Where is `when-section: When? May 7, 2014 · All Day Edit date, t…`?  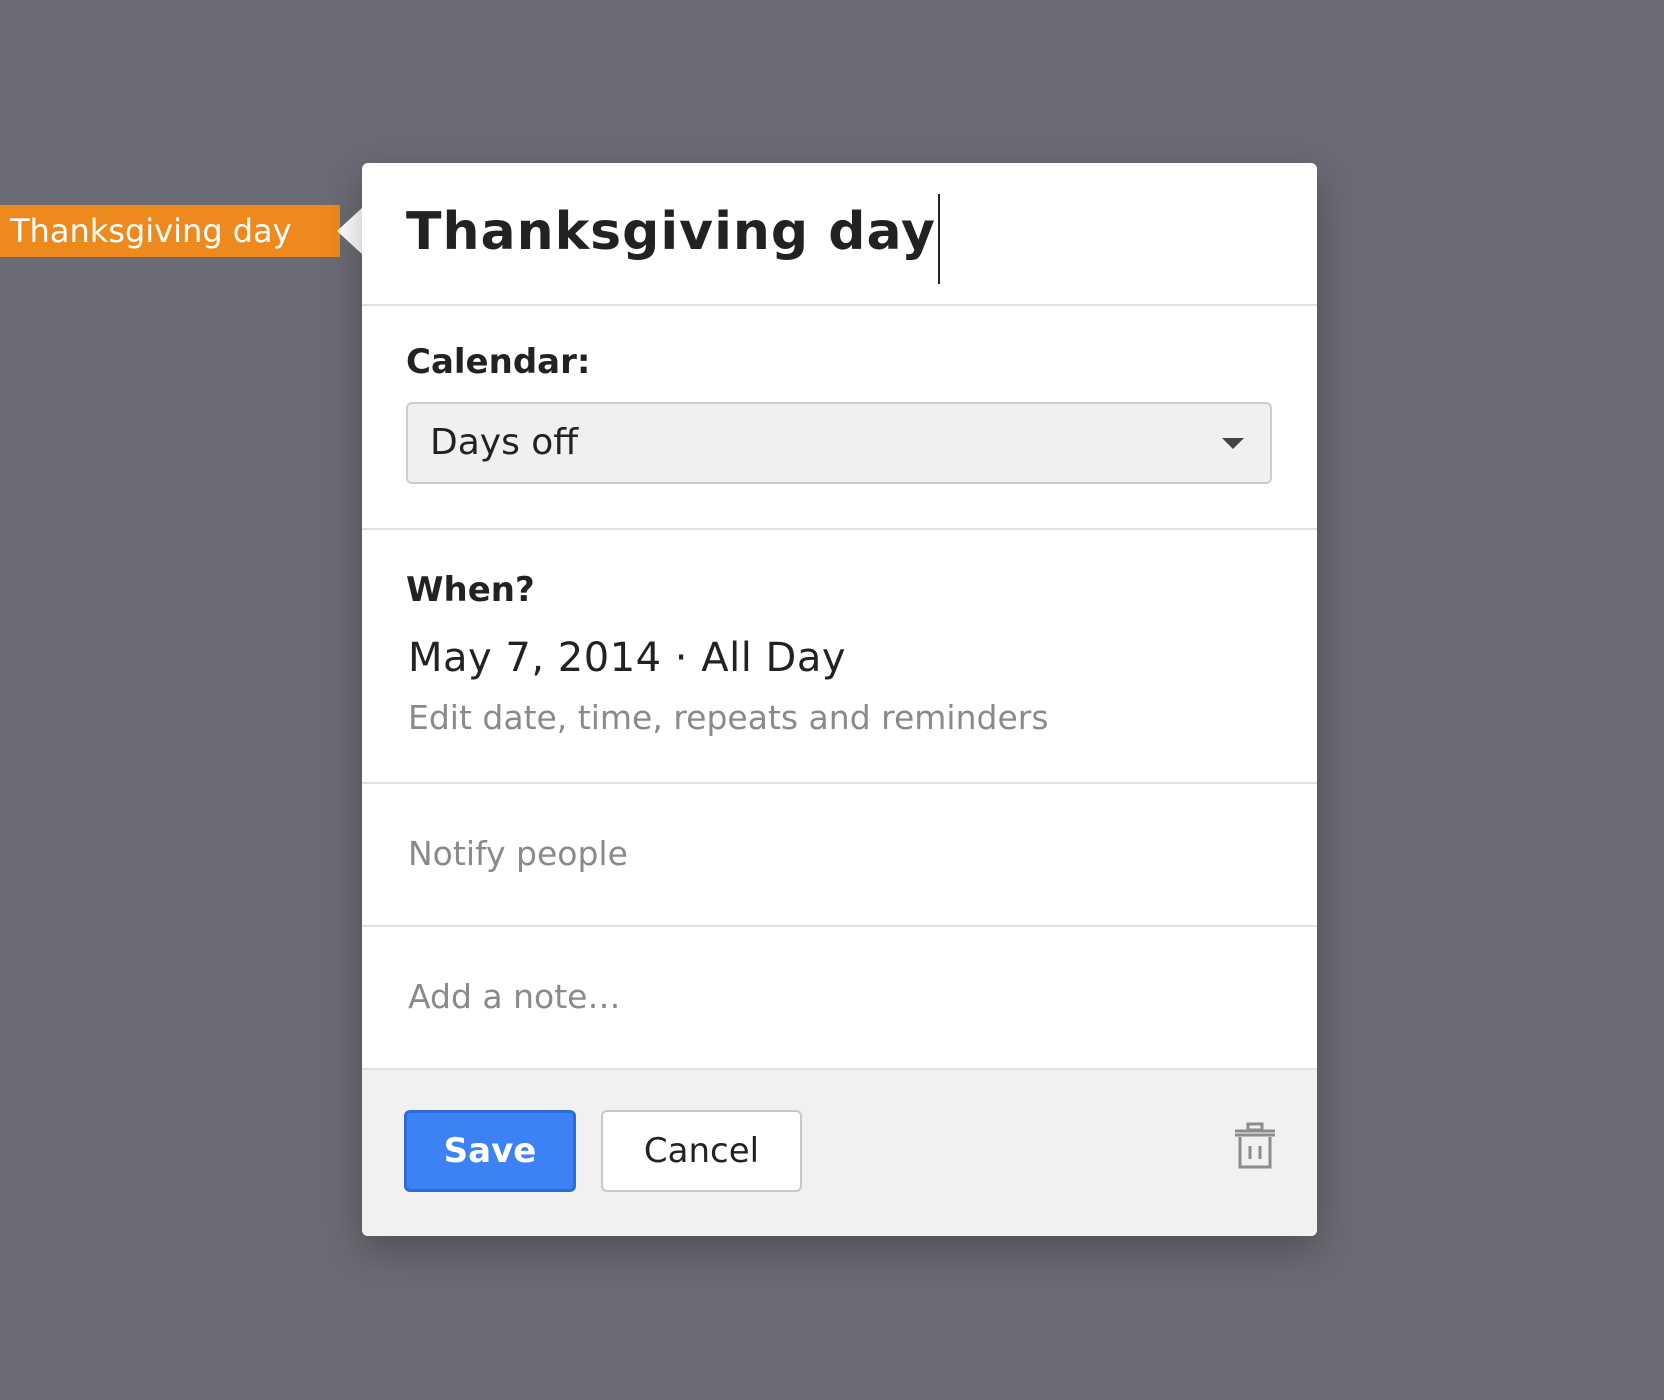 when-section: When? May 7, 2014 · All Day Edit date, t… is located at coordinates (839, 657).